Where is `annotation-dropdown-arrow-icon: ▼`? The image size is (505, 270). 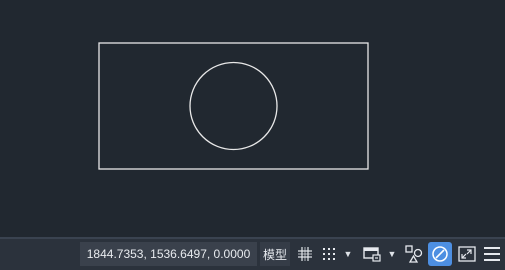
annotation-dropdown-arrow-icon: ▼ is located at coordinates (392, 254).